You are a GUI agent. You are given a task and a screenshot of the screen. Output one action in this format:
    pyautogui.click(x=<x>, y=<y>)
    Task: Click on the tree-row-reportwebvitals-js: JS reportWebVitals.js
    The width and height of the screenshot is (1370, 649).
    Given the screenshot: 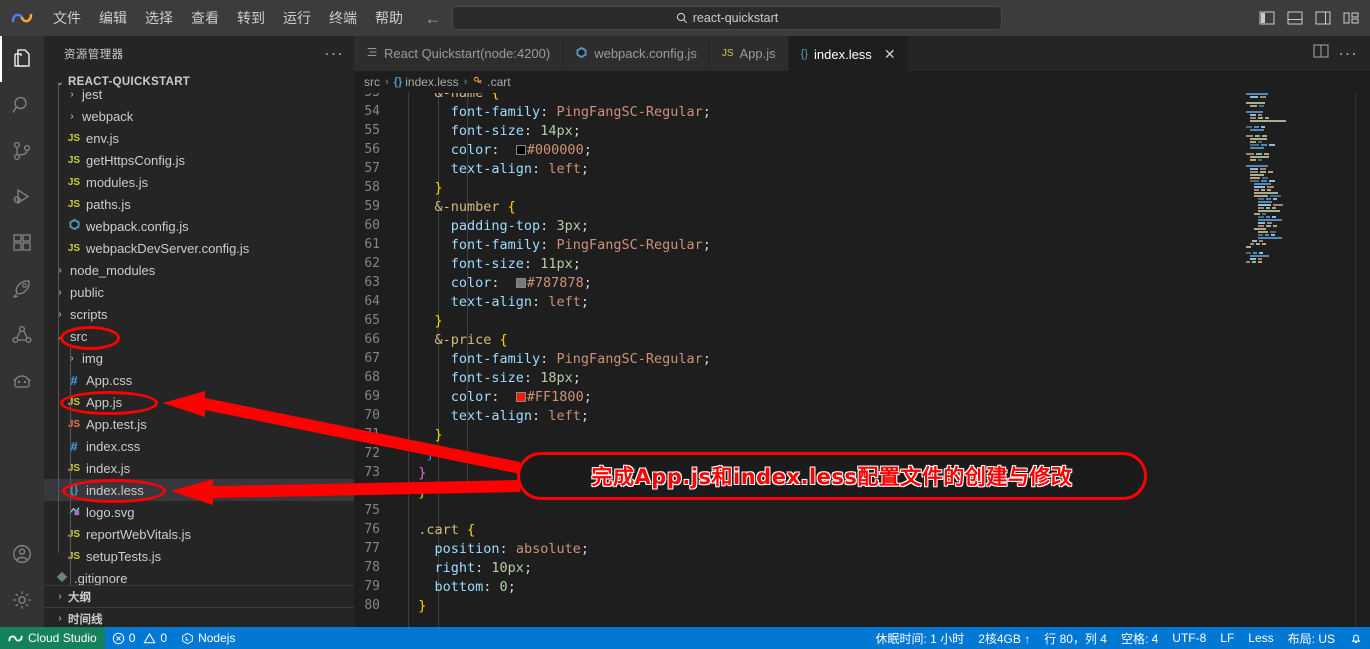 What is the action you would take?
    pyautogui.click(x=199, y=534)
    